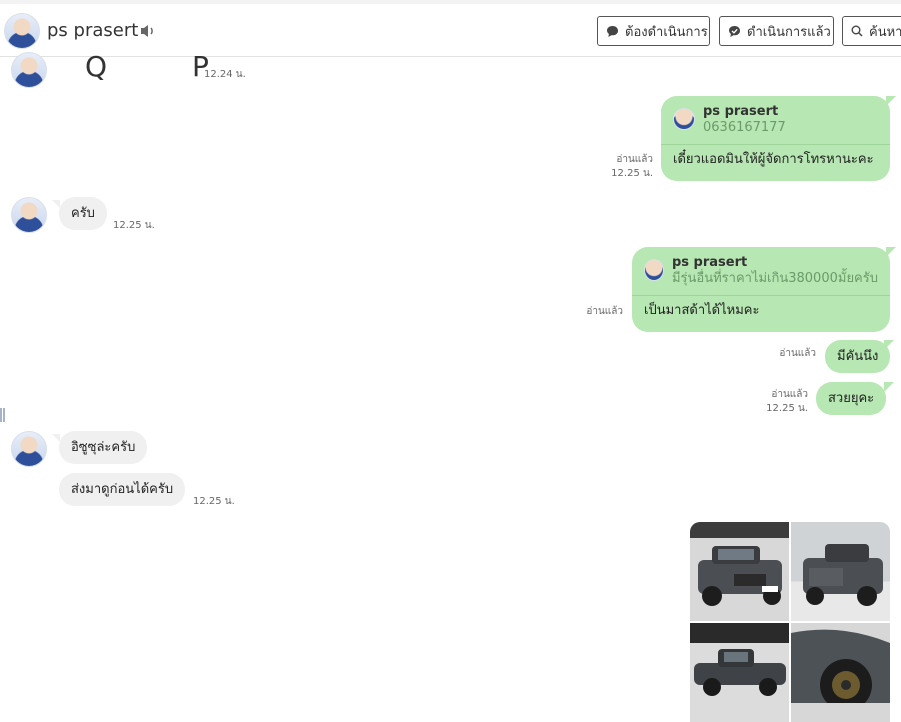 This screenshot has width=901, height=722. I want to click on search-button-label: ค้นหา, so click(885, 32).